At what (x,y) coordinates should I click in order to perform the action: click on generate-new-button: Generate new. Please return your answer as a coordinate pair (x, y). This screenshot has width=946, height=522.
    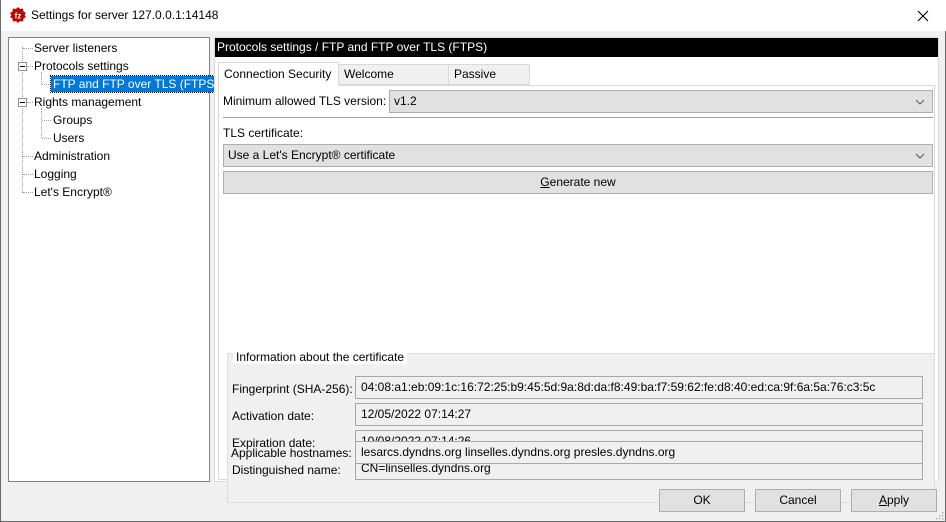
    Looking at the image, I should click on (578, 182).